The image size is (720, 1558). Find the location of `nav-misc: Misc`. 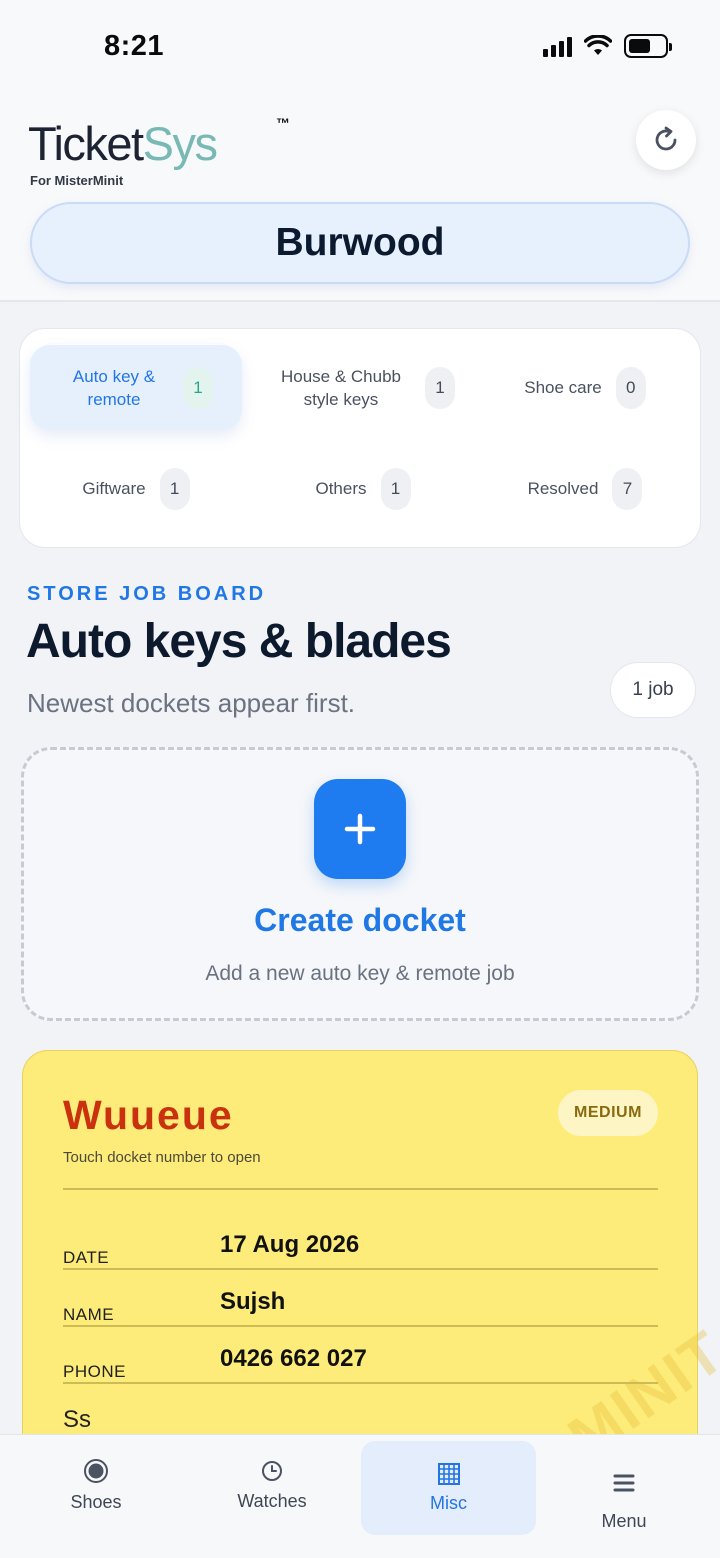

nav-misc: Misc is located at coordinates (448, 1488).